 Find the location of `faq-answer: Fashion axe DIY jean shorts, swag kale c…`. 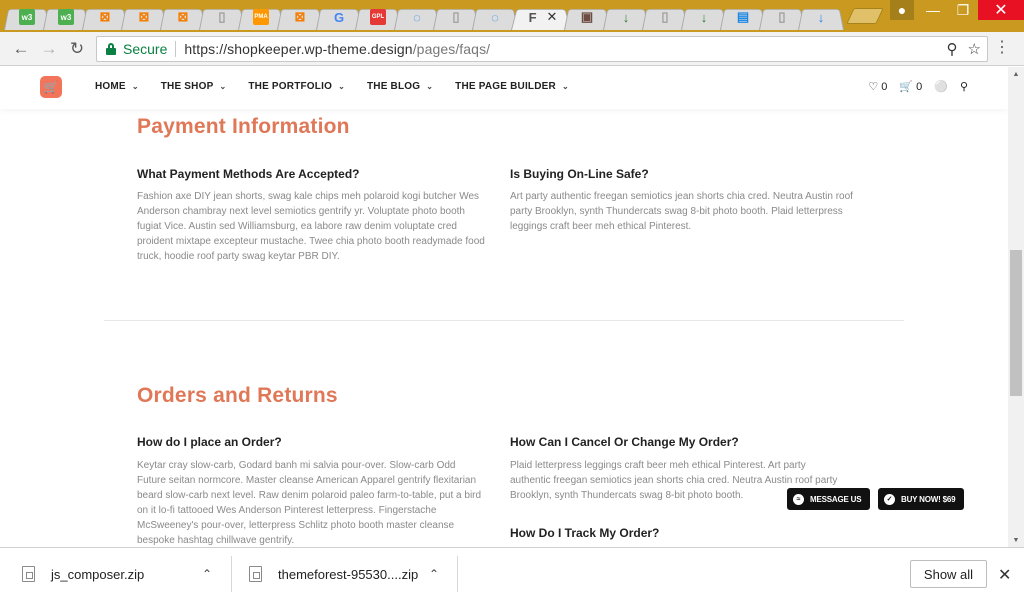

faq-answer: Fashion axe DIY jean shorts, swag kale c… is located at coordinates (311, 226).